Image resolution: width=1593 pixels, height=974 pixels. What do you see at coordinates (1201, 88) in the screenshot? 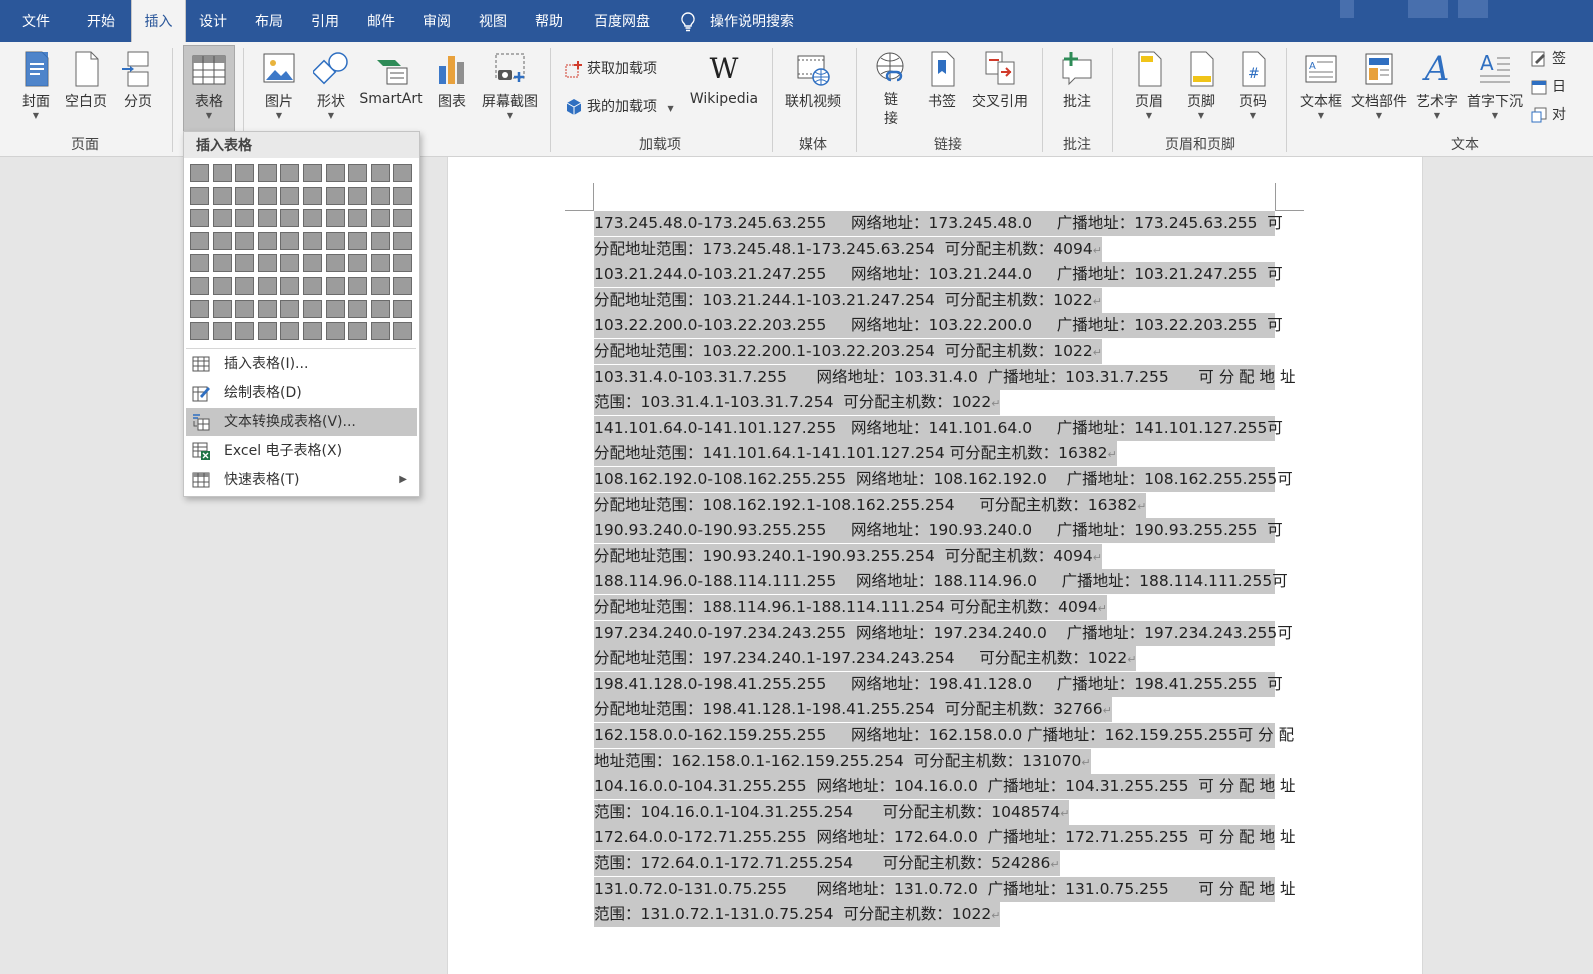
I see `footer-button: 页脚 ▼` at bounding box center [1201, 88].